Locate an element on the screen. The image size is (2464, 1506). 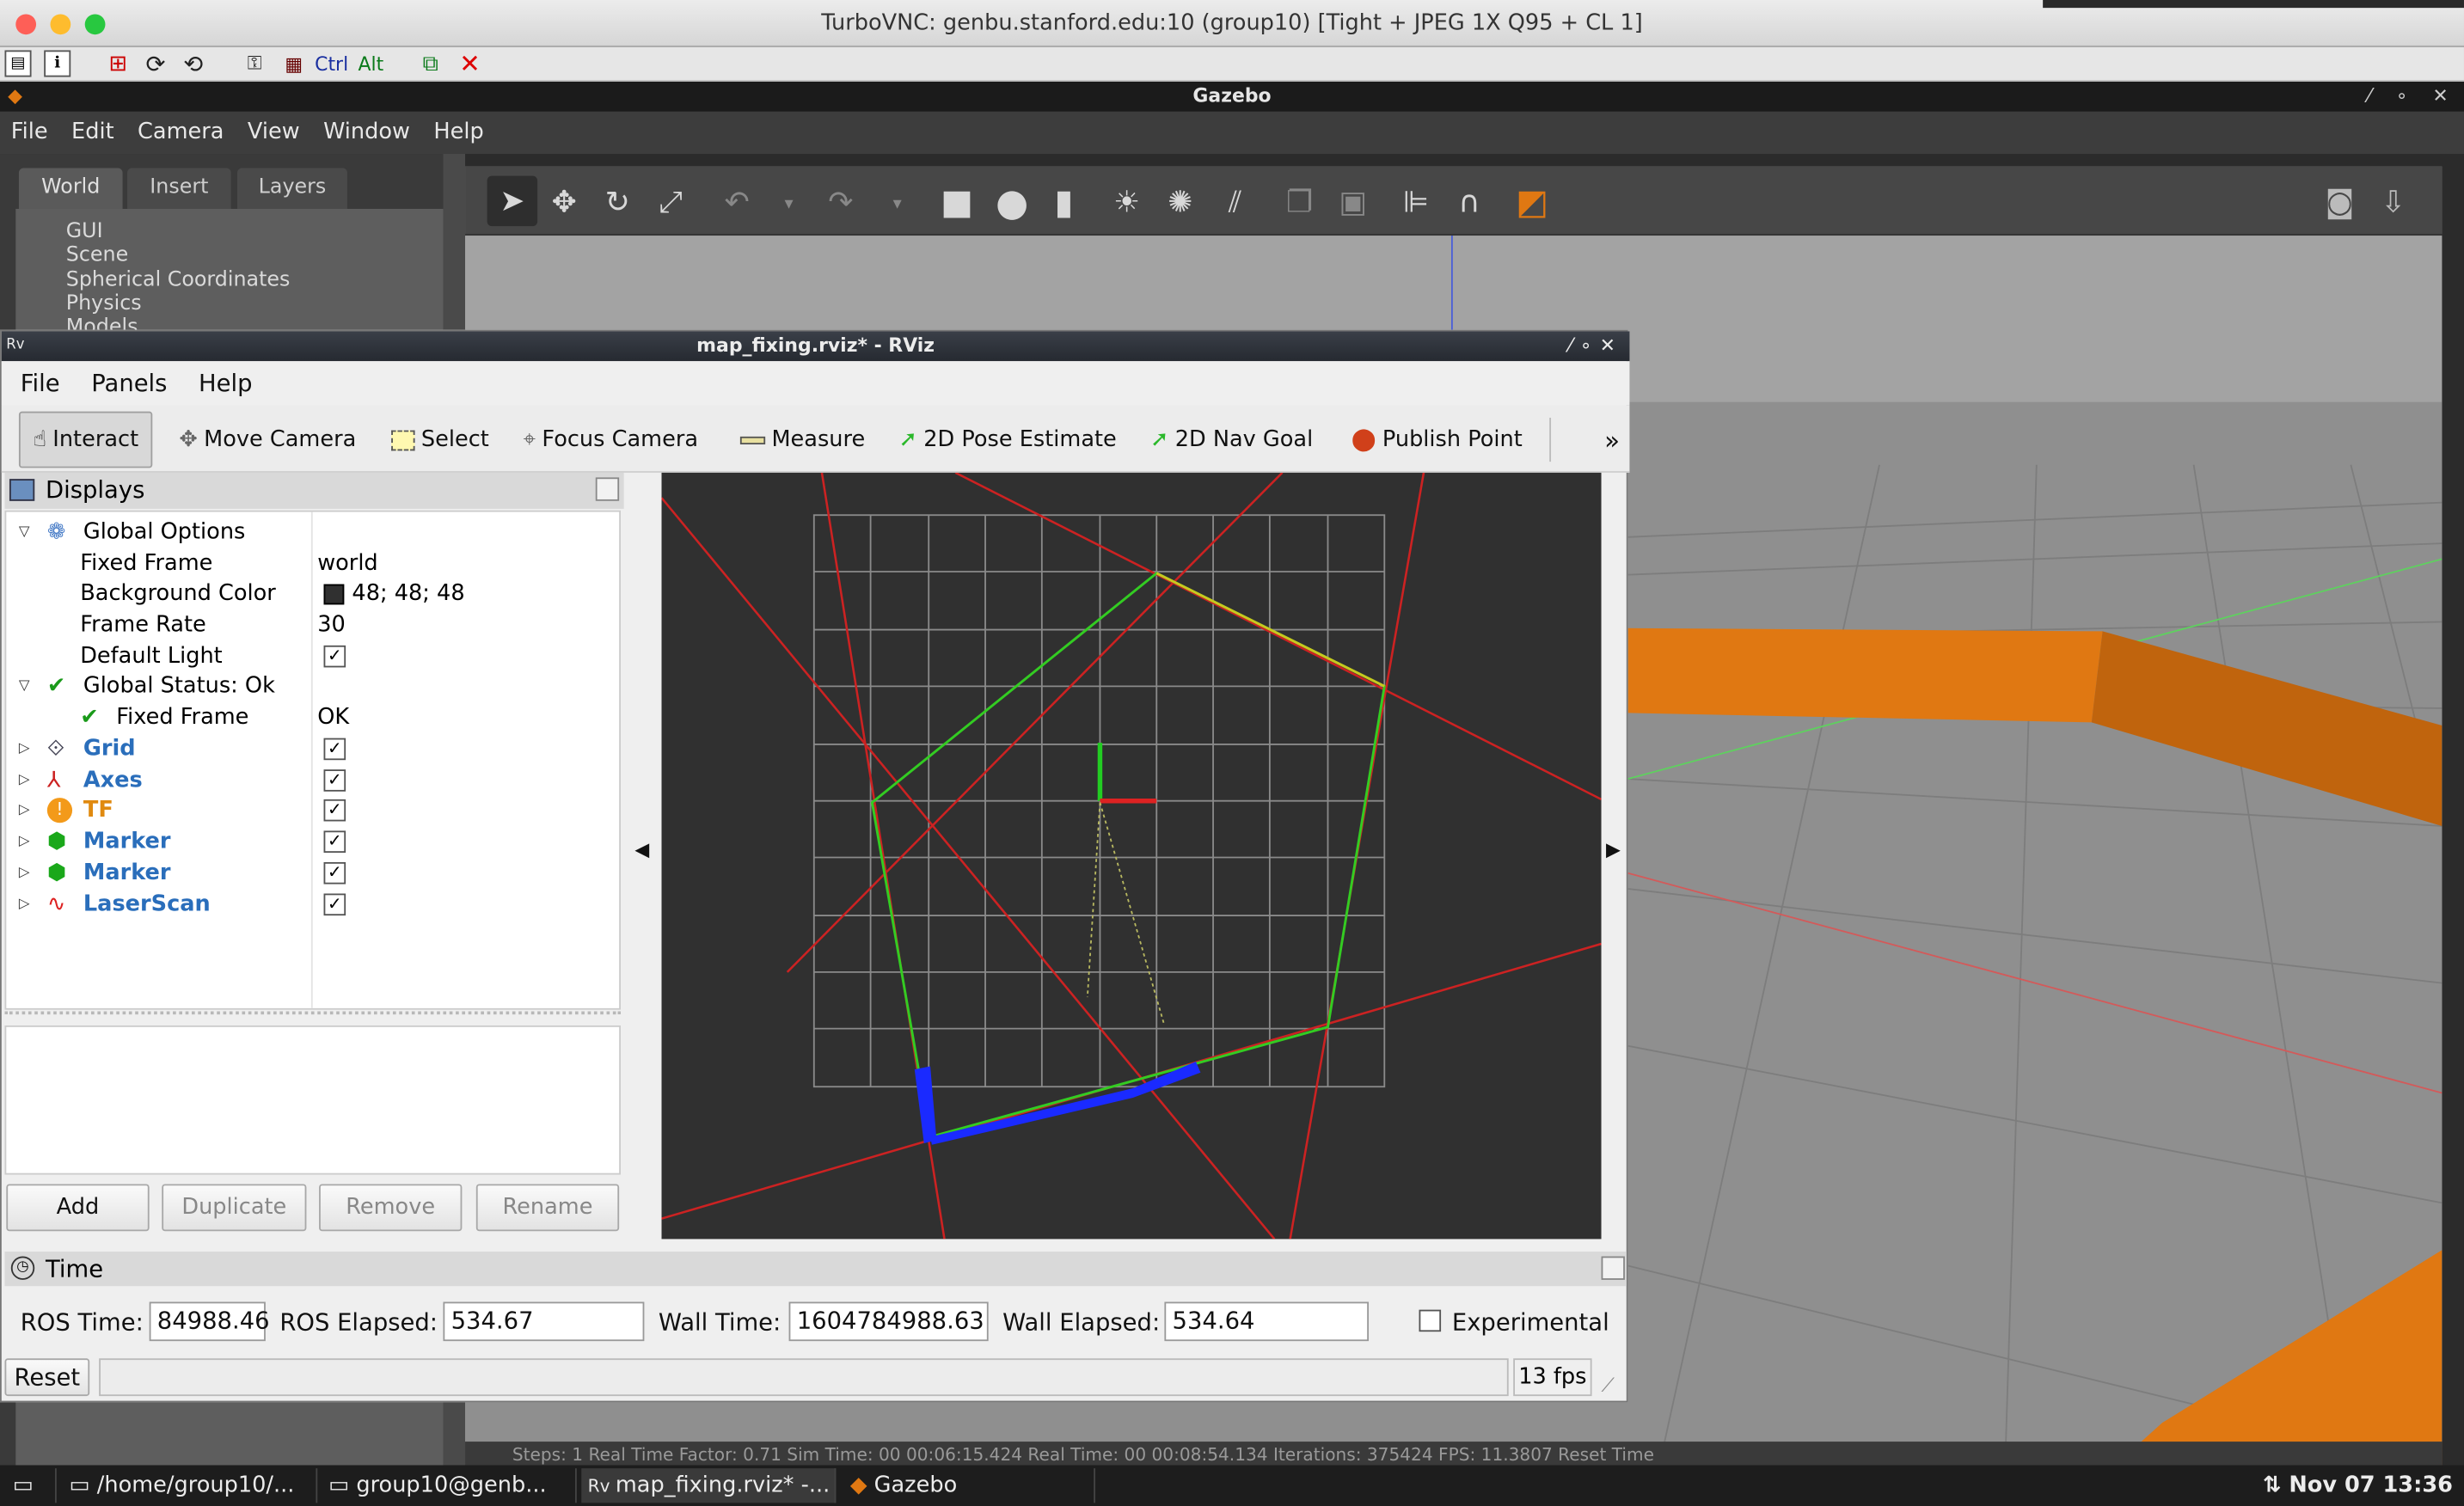
undo-icon: ↶ is located at coordinates (736, 202).